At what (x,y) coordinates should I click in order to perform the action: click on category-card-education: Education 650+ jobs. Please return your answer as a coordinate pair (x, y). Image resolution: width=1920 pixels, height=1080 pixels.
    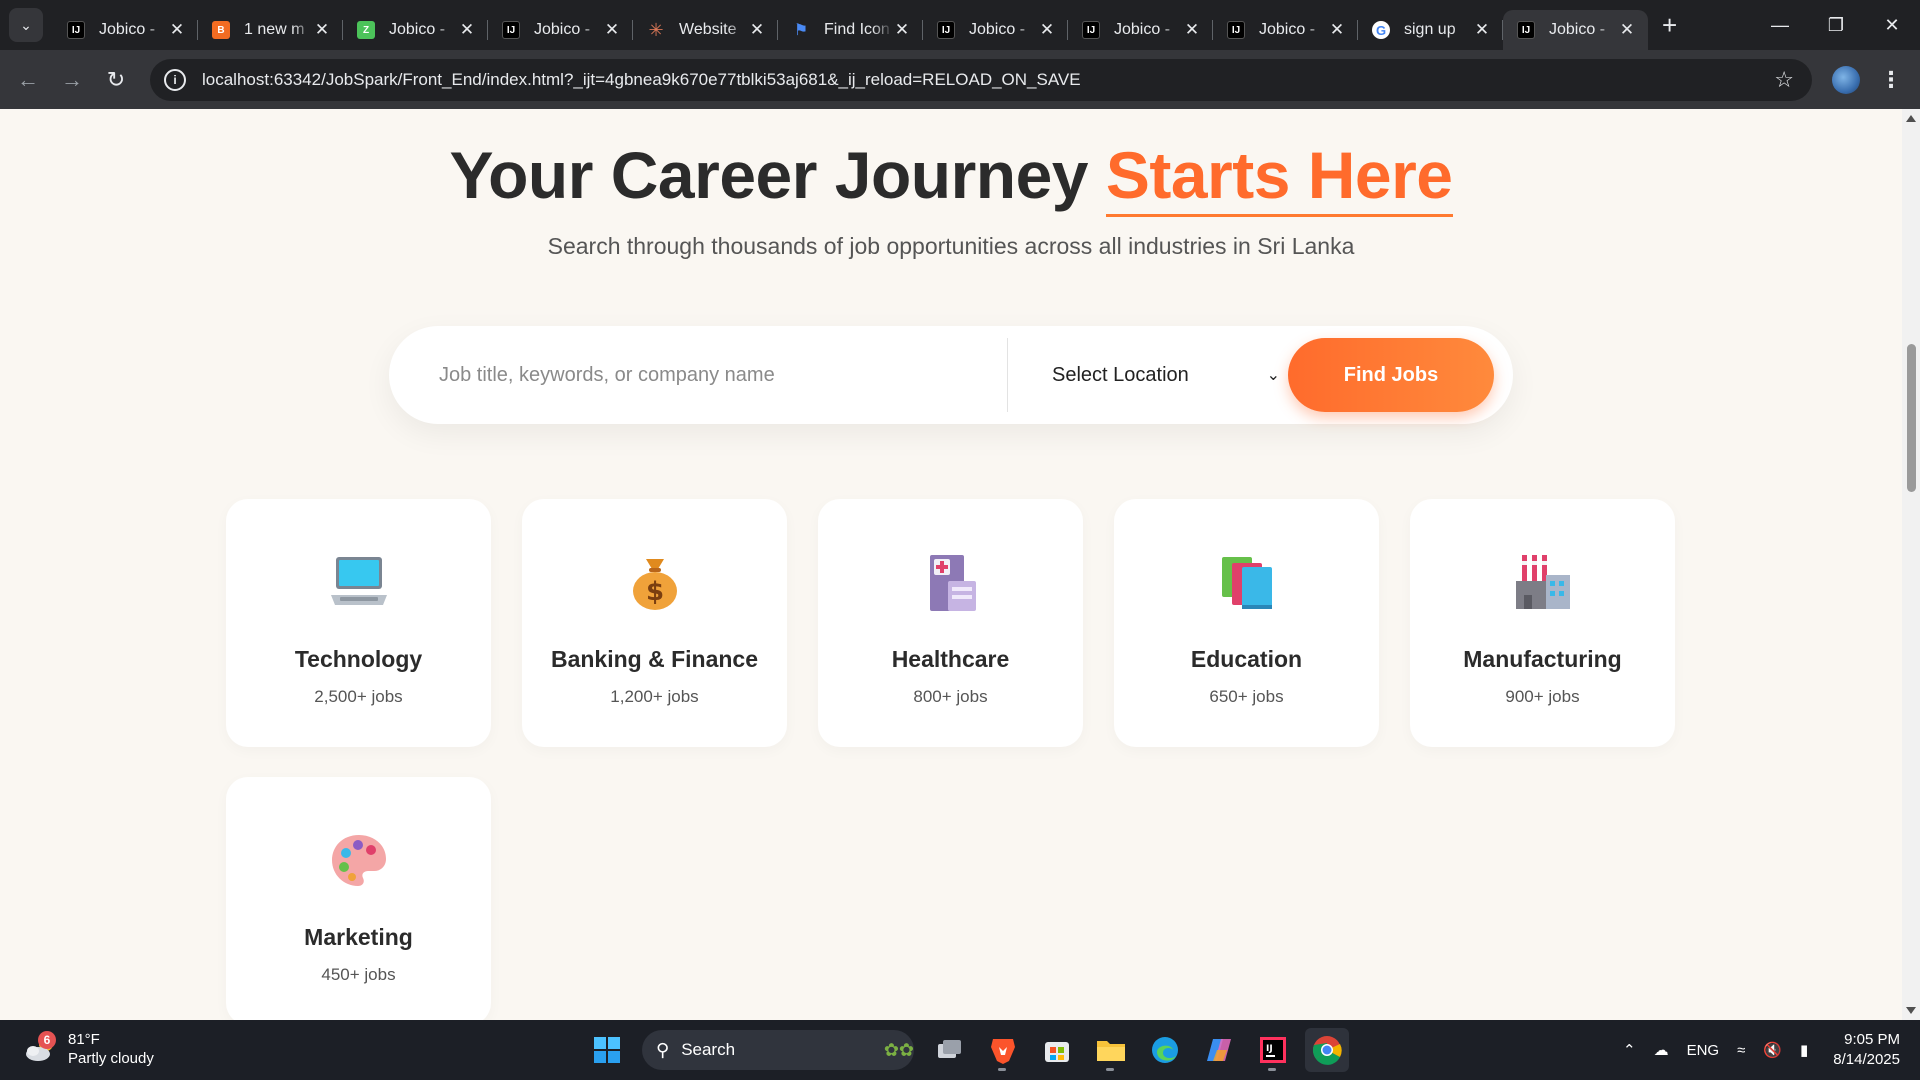
    Looking at the image, I should click on (1246, 623).